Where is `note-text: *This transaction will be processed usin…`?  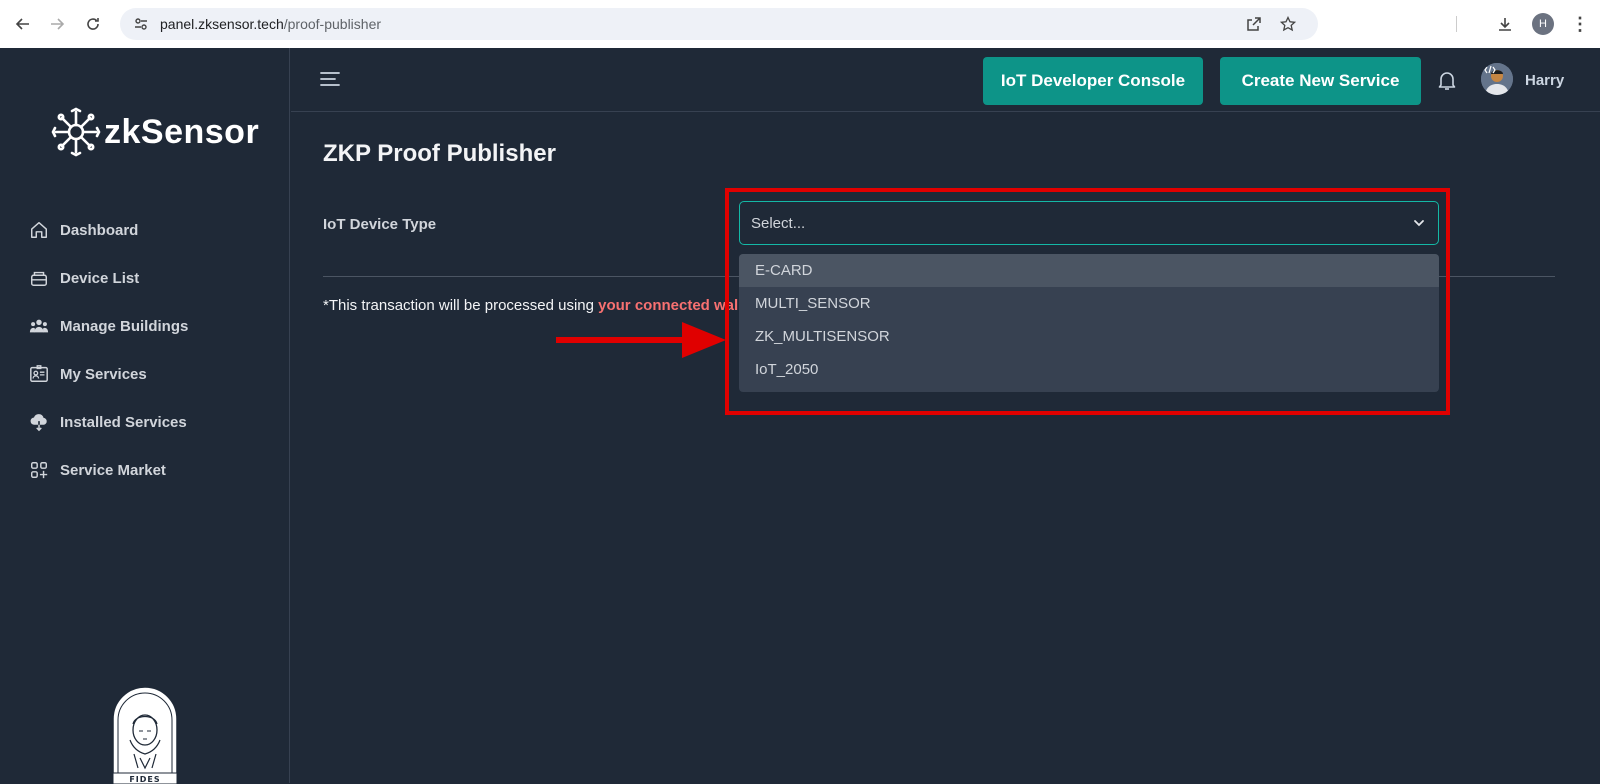 note-text: *This transaction will be processed usin… is located at coordinates (461, 305).